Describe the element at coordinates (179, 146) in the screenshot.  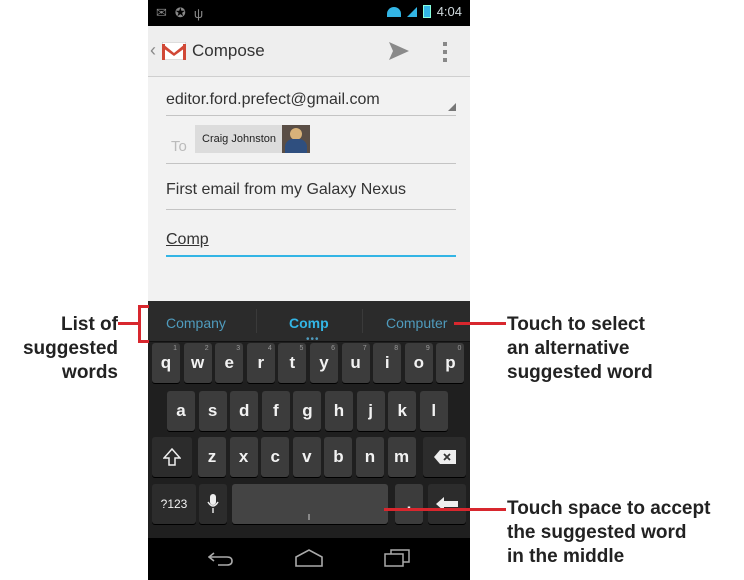
I see `to-label: To` at that location.